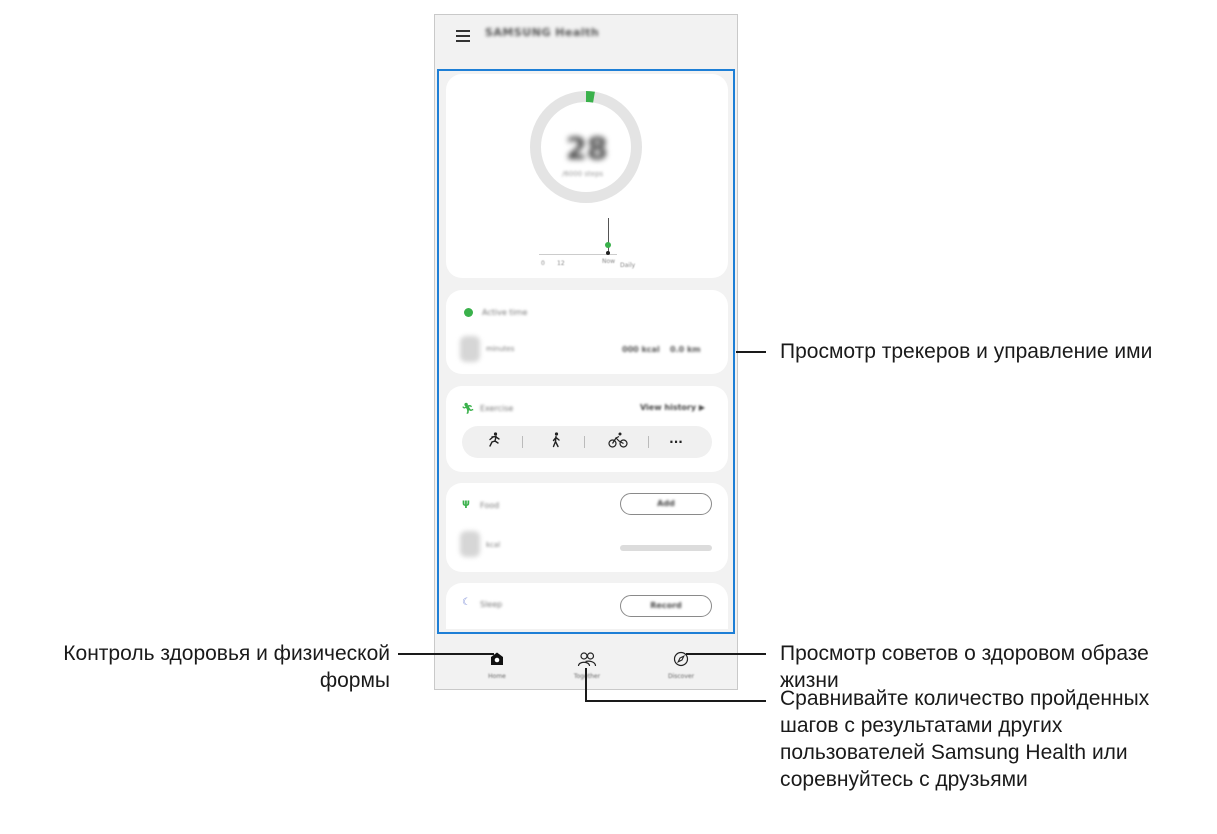 This screenshot has height=834, width=1217. What do you see at coordinates (587, 659) in the screenshot?
I see `people-icon` at bounding box center [587, 659].